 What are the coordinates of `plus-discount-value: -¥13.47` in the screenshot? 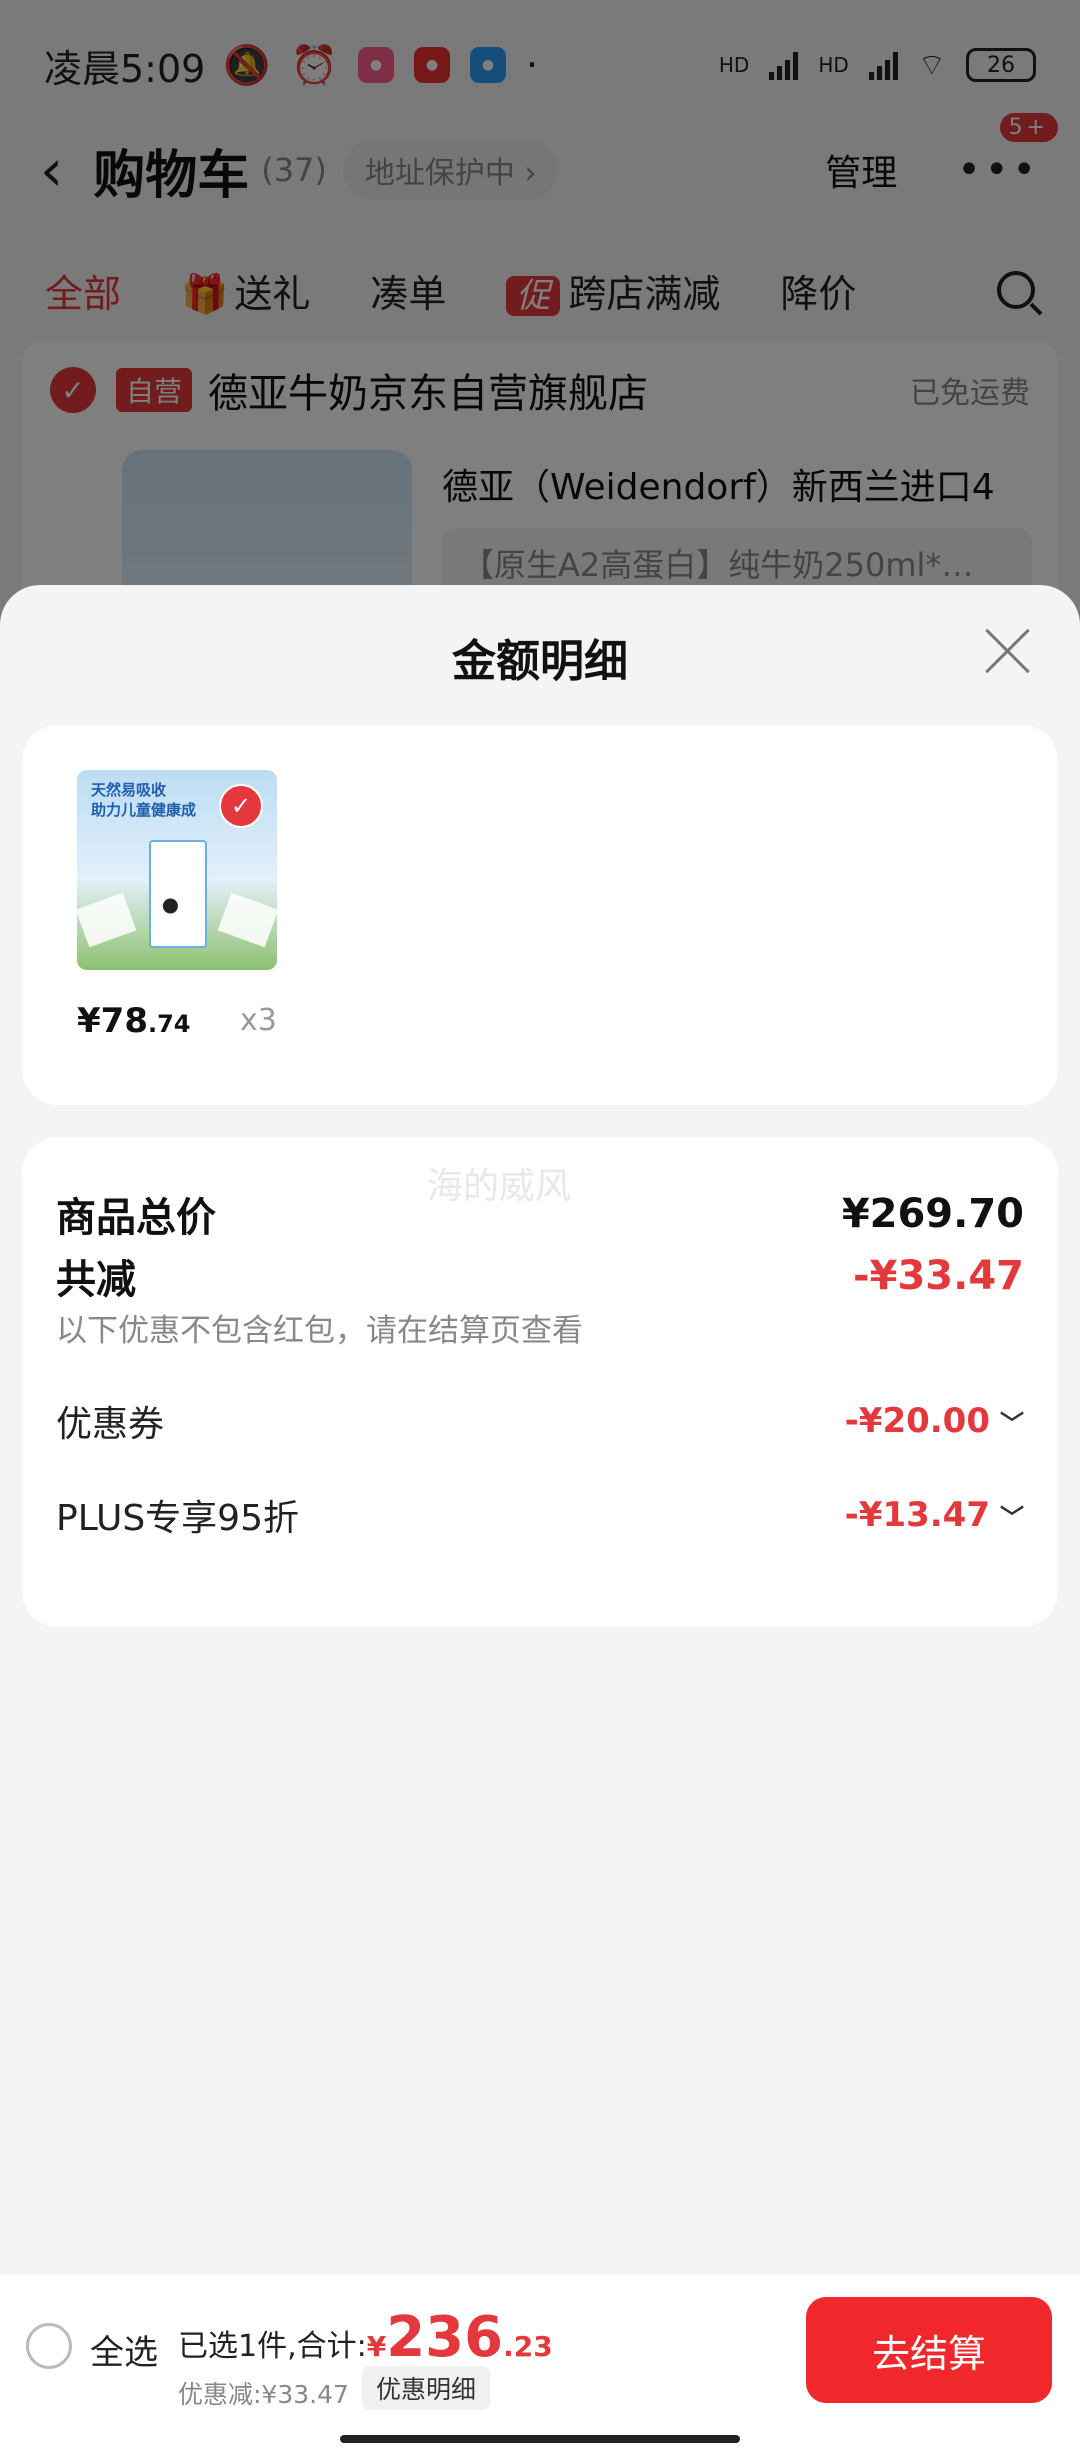 It's located at (917, 1515).